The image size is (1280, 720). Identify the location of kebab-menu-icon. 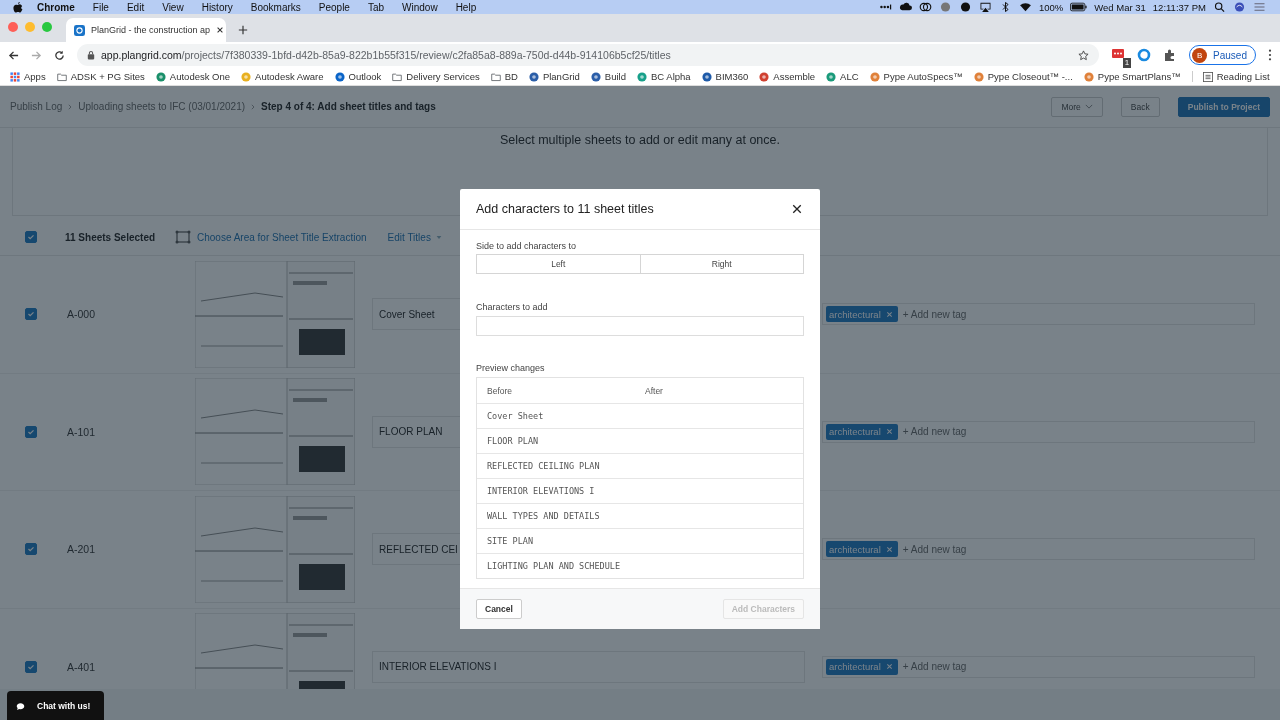
(1270, 55).